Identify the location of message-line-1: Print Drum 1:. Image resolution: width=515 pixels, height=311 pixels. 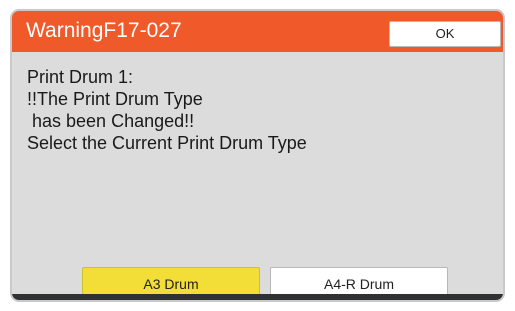
(80, 77).